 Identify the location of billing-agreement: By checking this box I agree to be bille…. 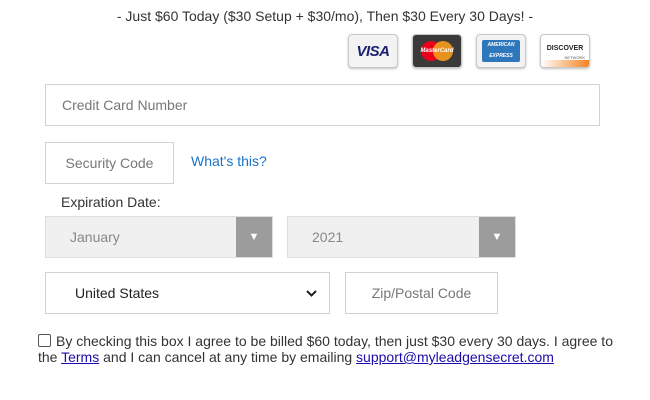
(328, 349).